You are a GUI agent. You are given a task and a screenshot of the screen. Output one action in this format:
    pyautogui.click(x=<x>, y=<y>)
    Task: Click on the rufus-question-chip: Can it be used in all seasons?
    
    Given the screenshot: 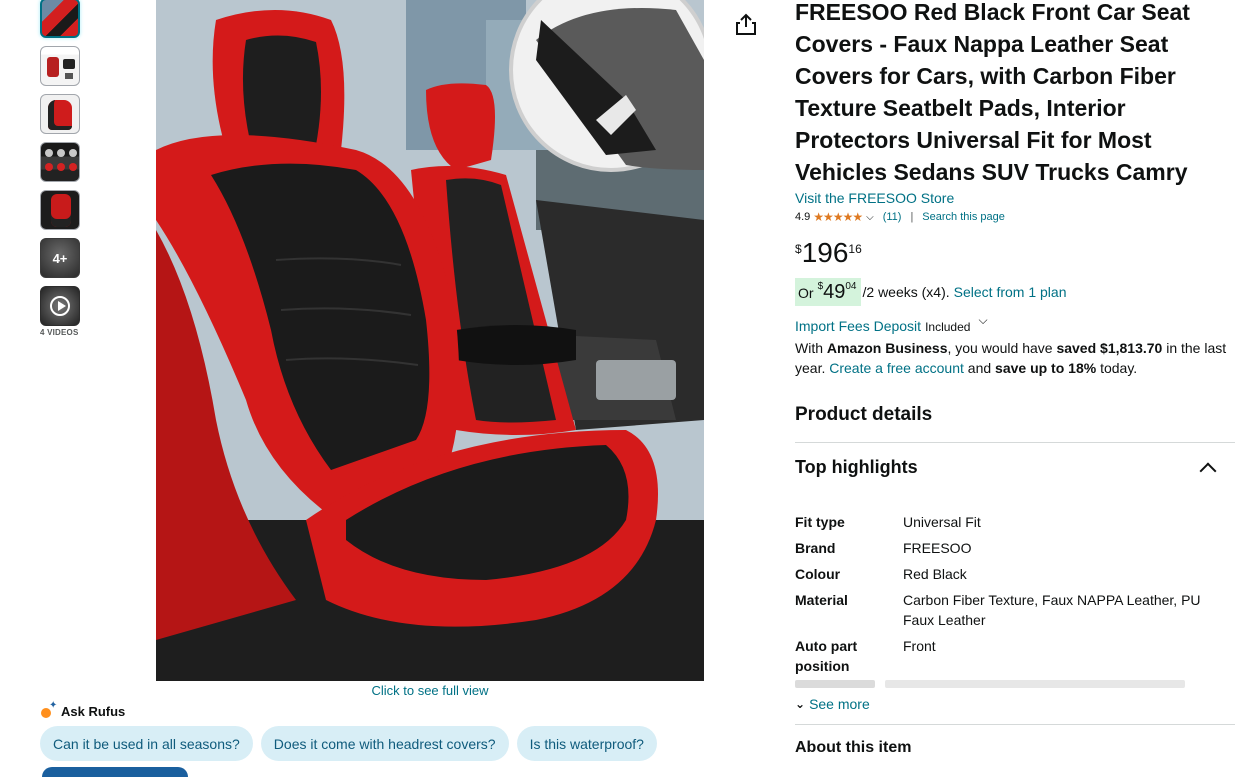 What is the action you would take?
    pyautogui.click(x=146, y=743)
    